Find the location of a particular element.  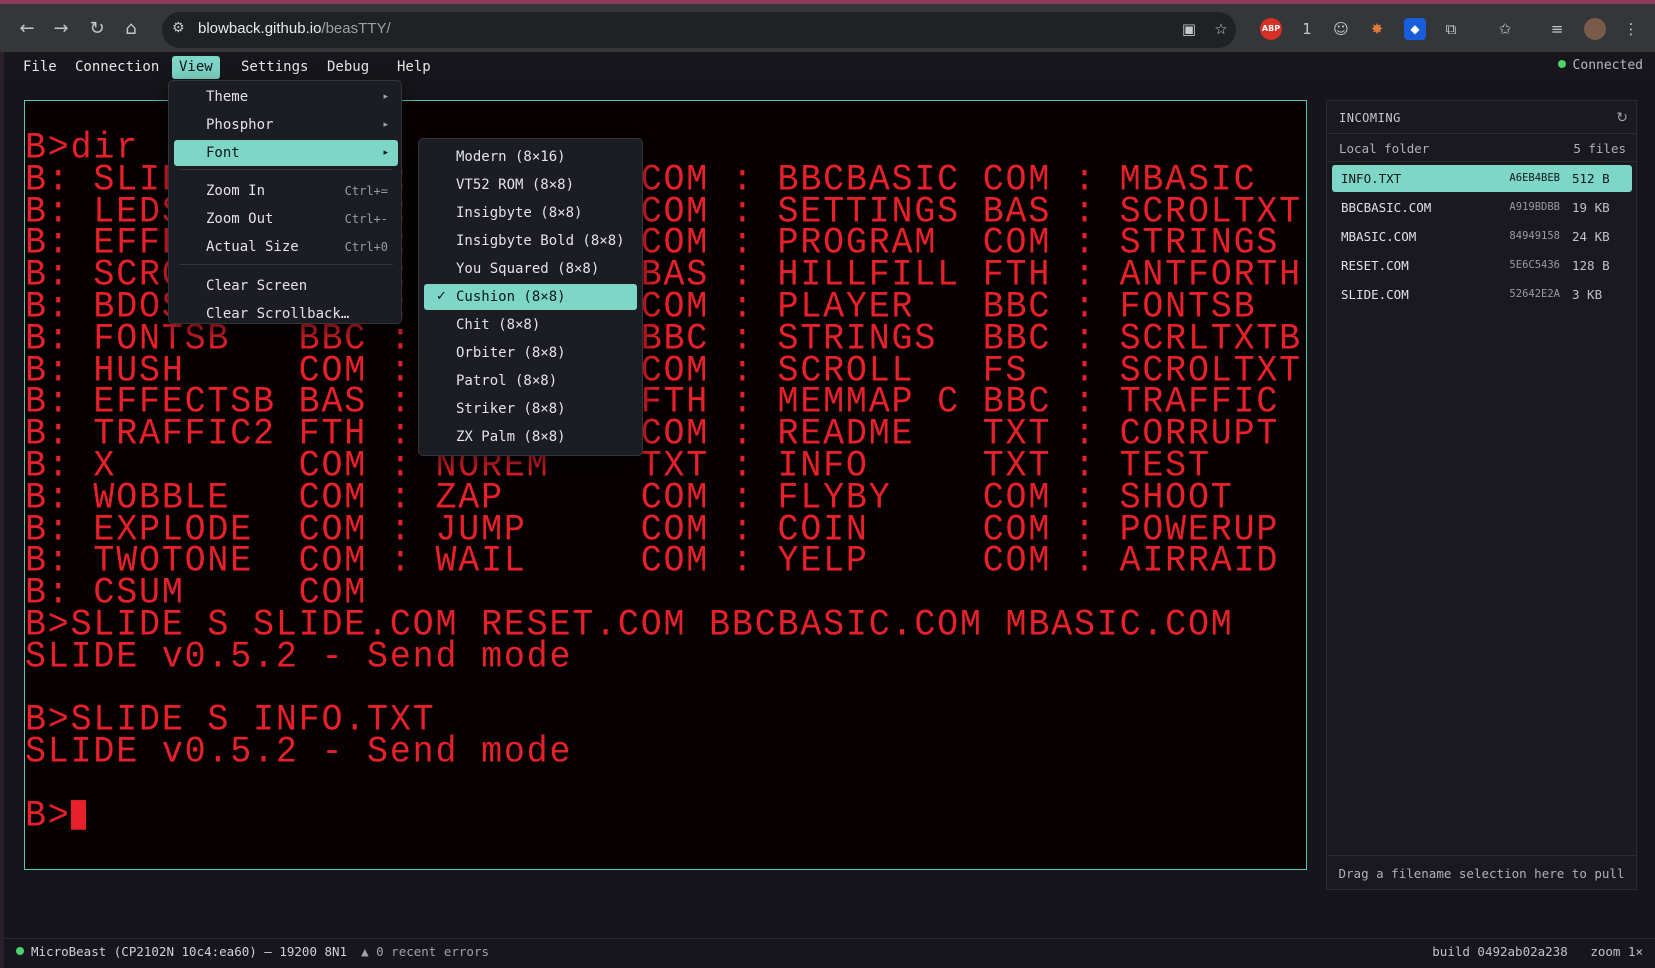

menu-item-label: Patrol (8×8) is located at coordinates (507, 381).